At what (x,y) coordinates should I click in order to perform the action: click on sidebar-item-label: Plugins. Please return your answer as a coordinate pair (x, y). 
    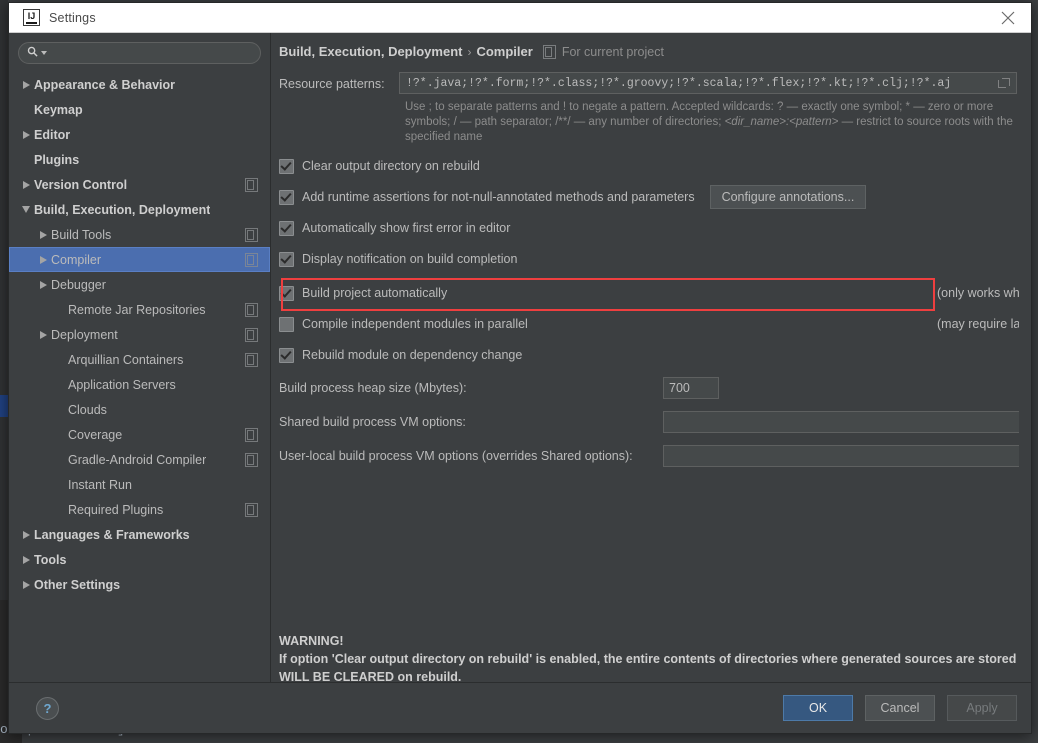
    Looking at the image, I should click on (57, 159).